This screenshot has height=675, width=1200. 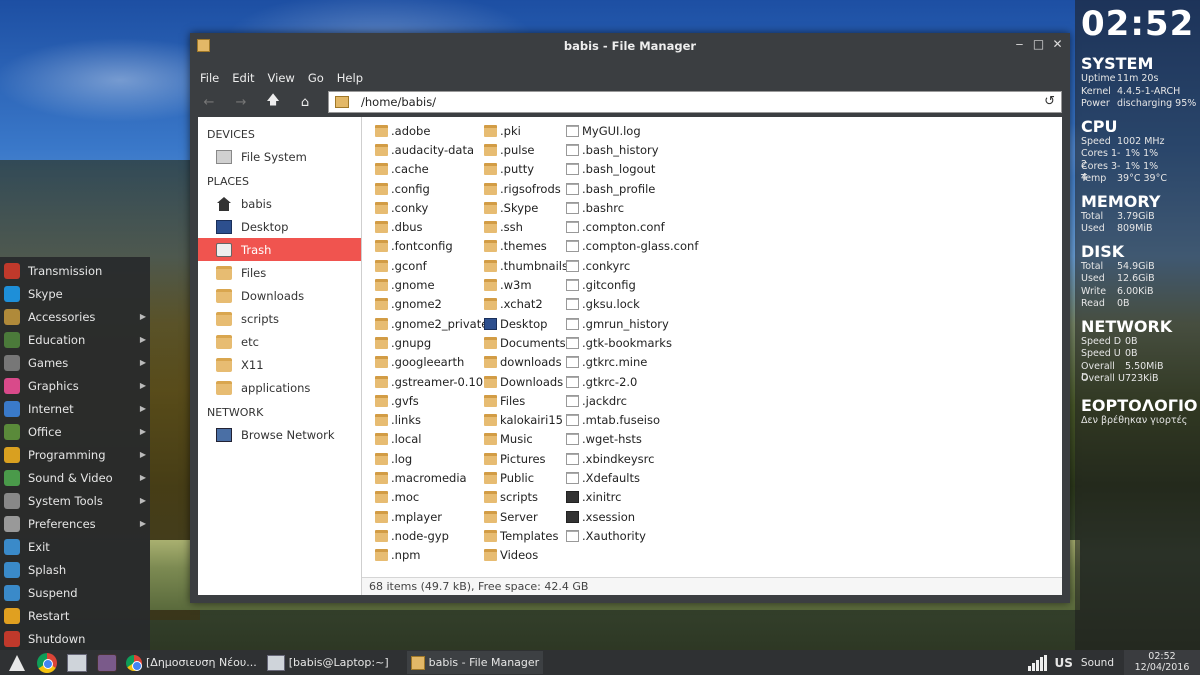 What do you see at coordinates (1064, 663) in the screenshot?
I see `keyboard-layout: US` at bounding box center [1064, 663].